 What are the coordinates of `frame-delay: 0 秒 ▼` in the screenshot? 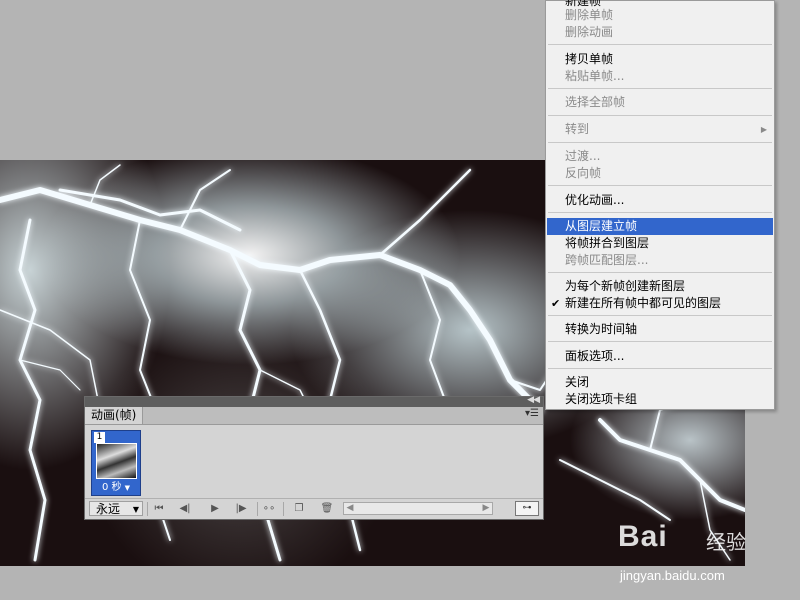 It's located at (116, 485).